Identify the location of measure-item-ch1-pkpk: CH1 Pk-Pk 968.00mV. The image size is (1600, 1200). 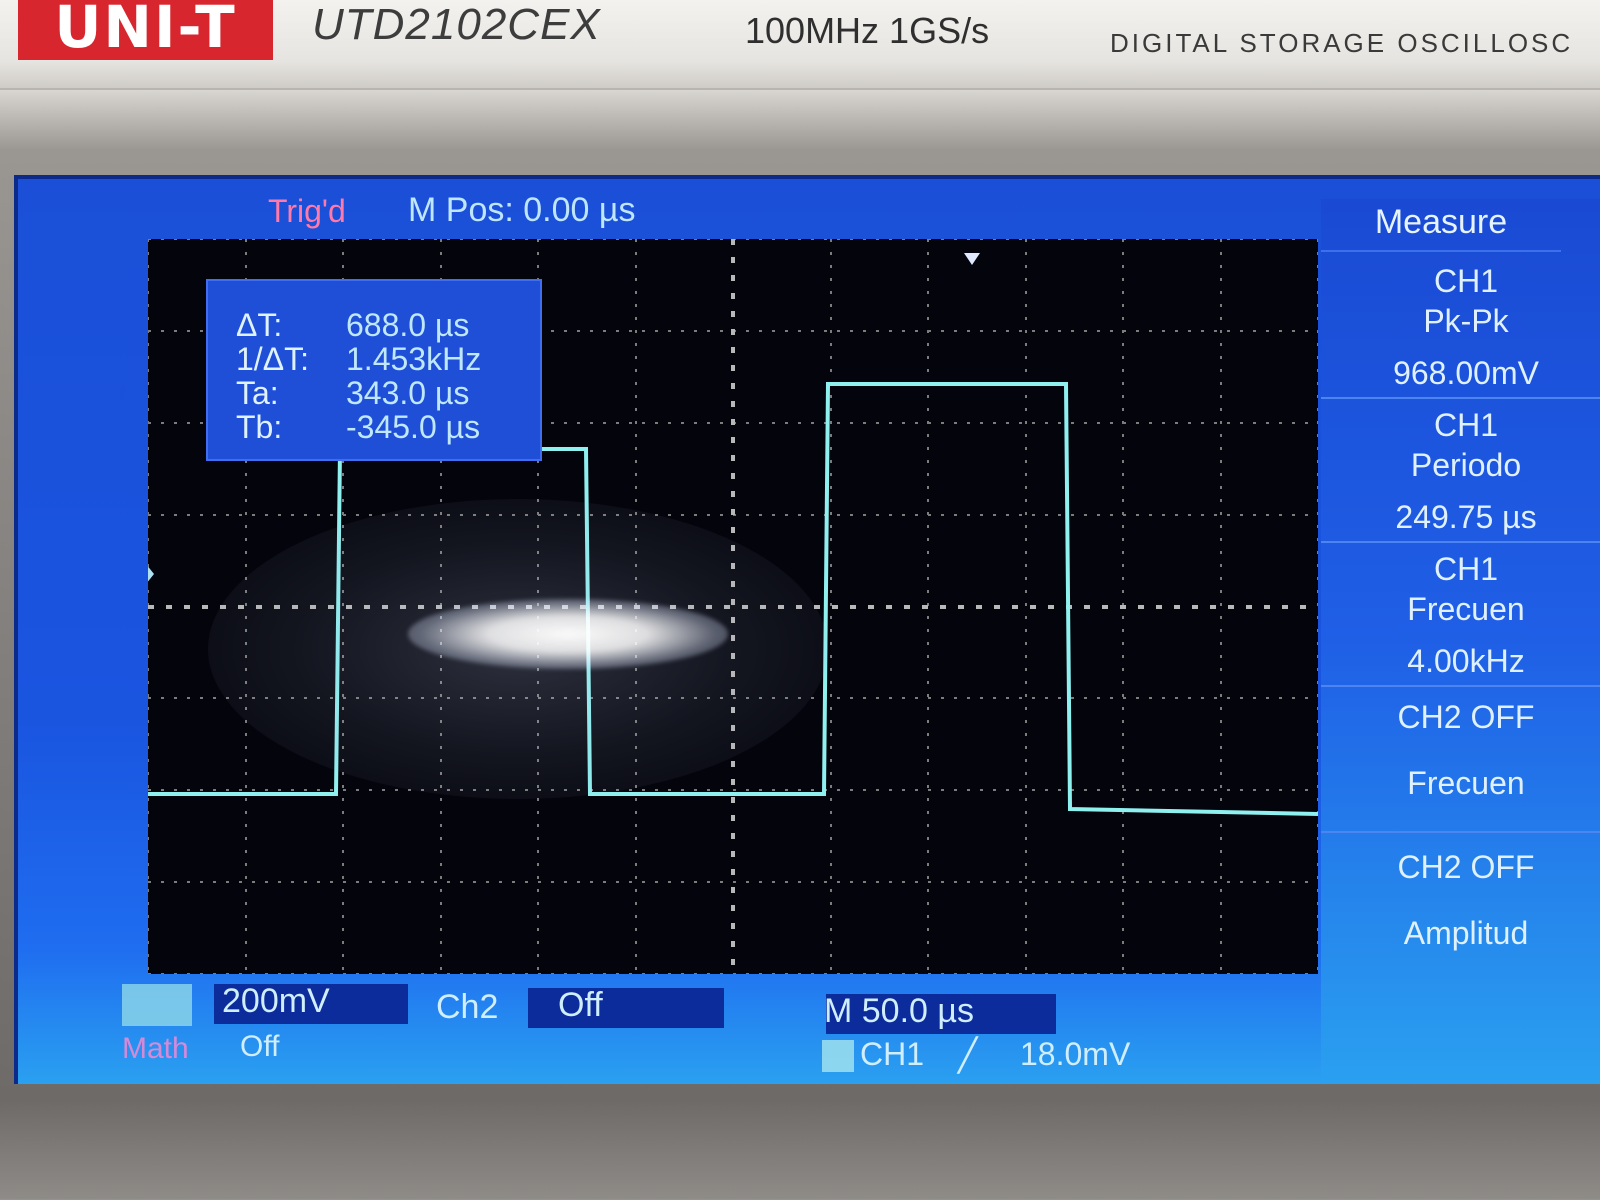
(1460, 327).